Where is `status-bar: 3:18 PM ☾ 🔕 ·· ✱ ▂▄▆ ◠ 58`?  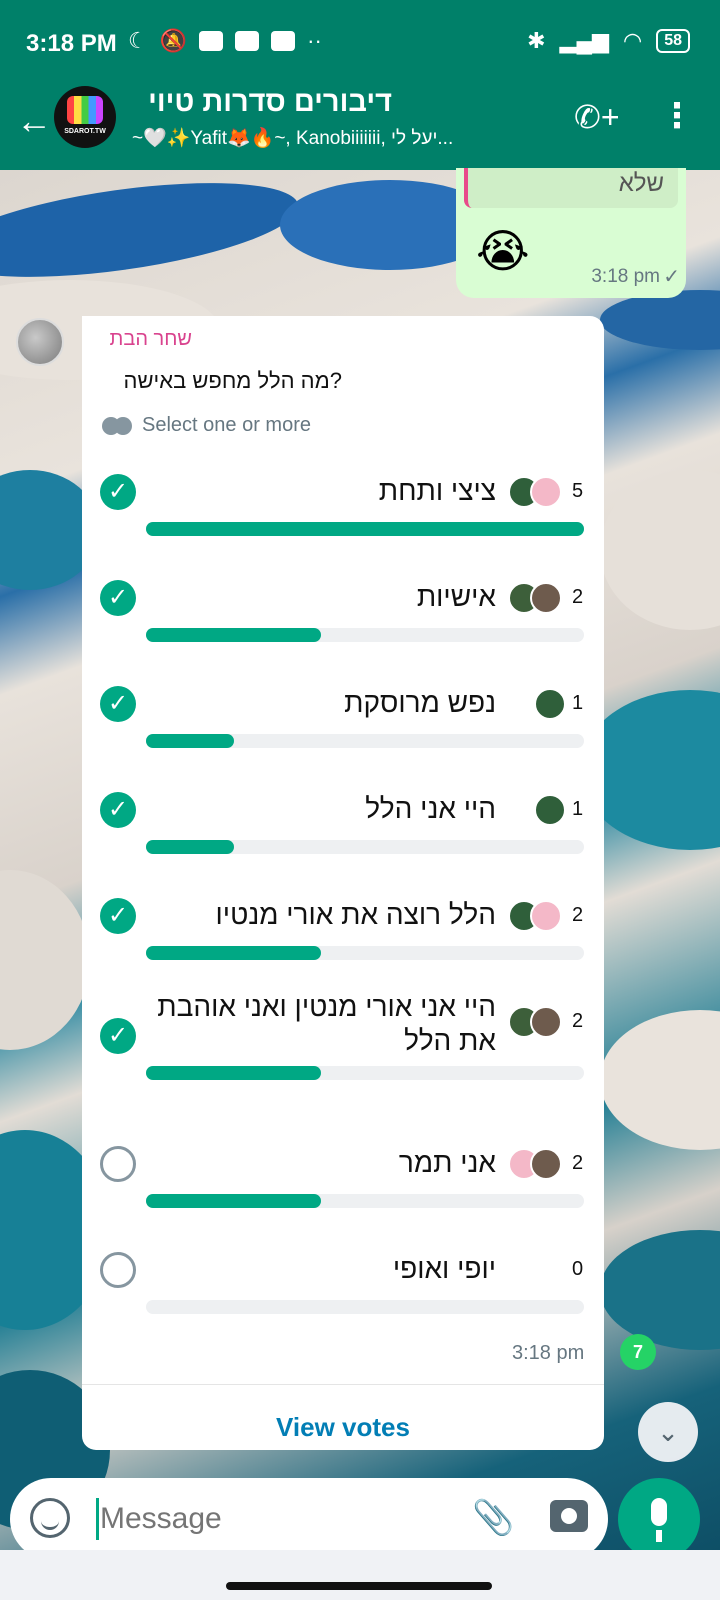
status-bar: 3:18 PM ☾ 🔕 ·· ✱ ▂▄▆ ◠ 58 is located at coordinates (360, 43).